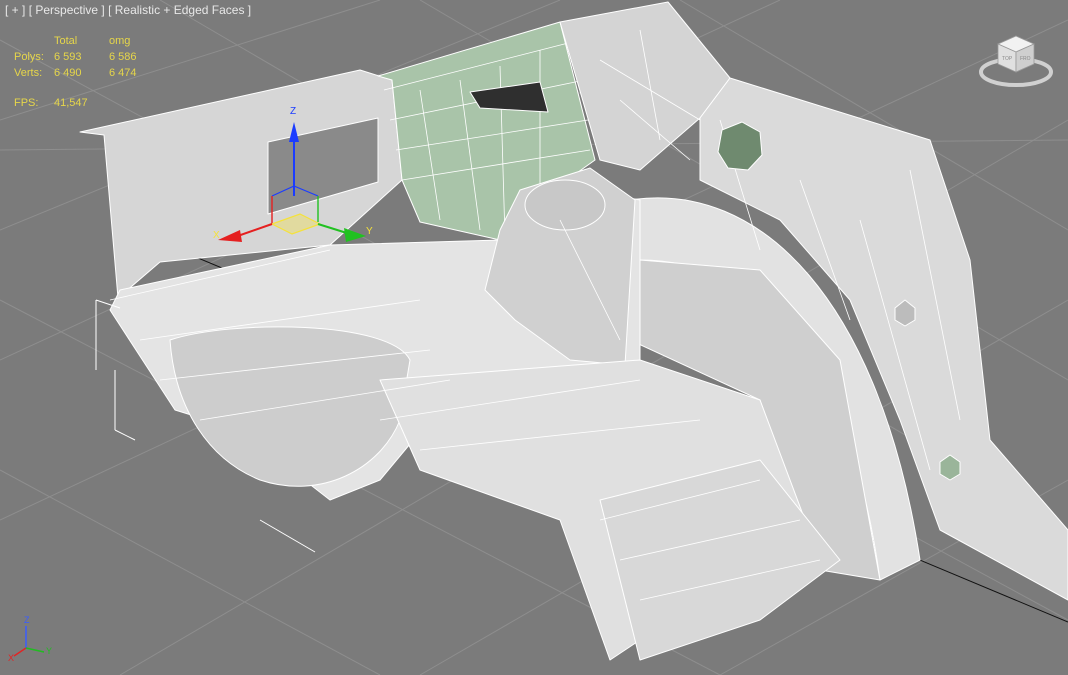  What do you see at coordinates (89, 41) in the screenshot?
I see `stats-header-row: Total omg` at bounding box center [89, 41].